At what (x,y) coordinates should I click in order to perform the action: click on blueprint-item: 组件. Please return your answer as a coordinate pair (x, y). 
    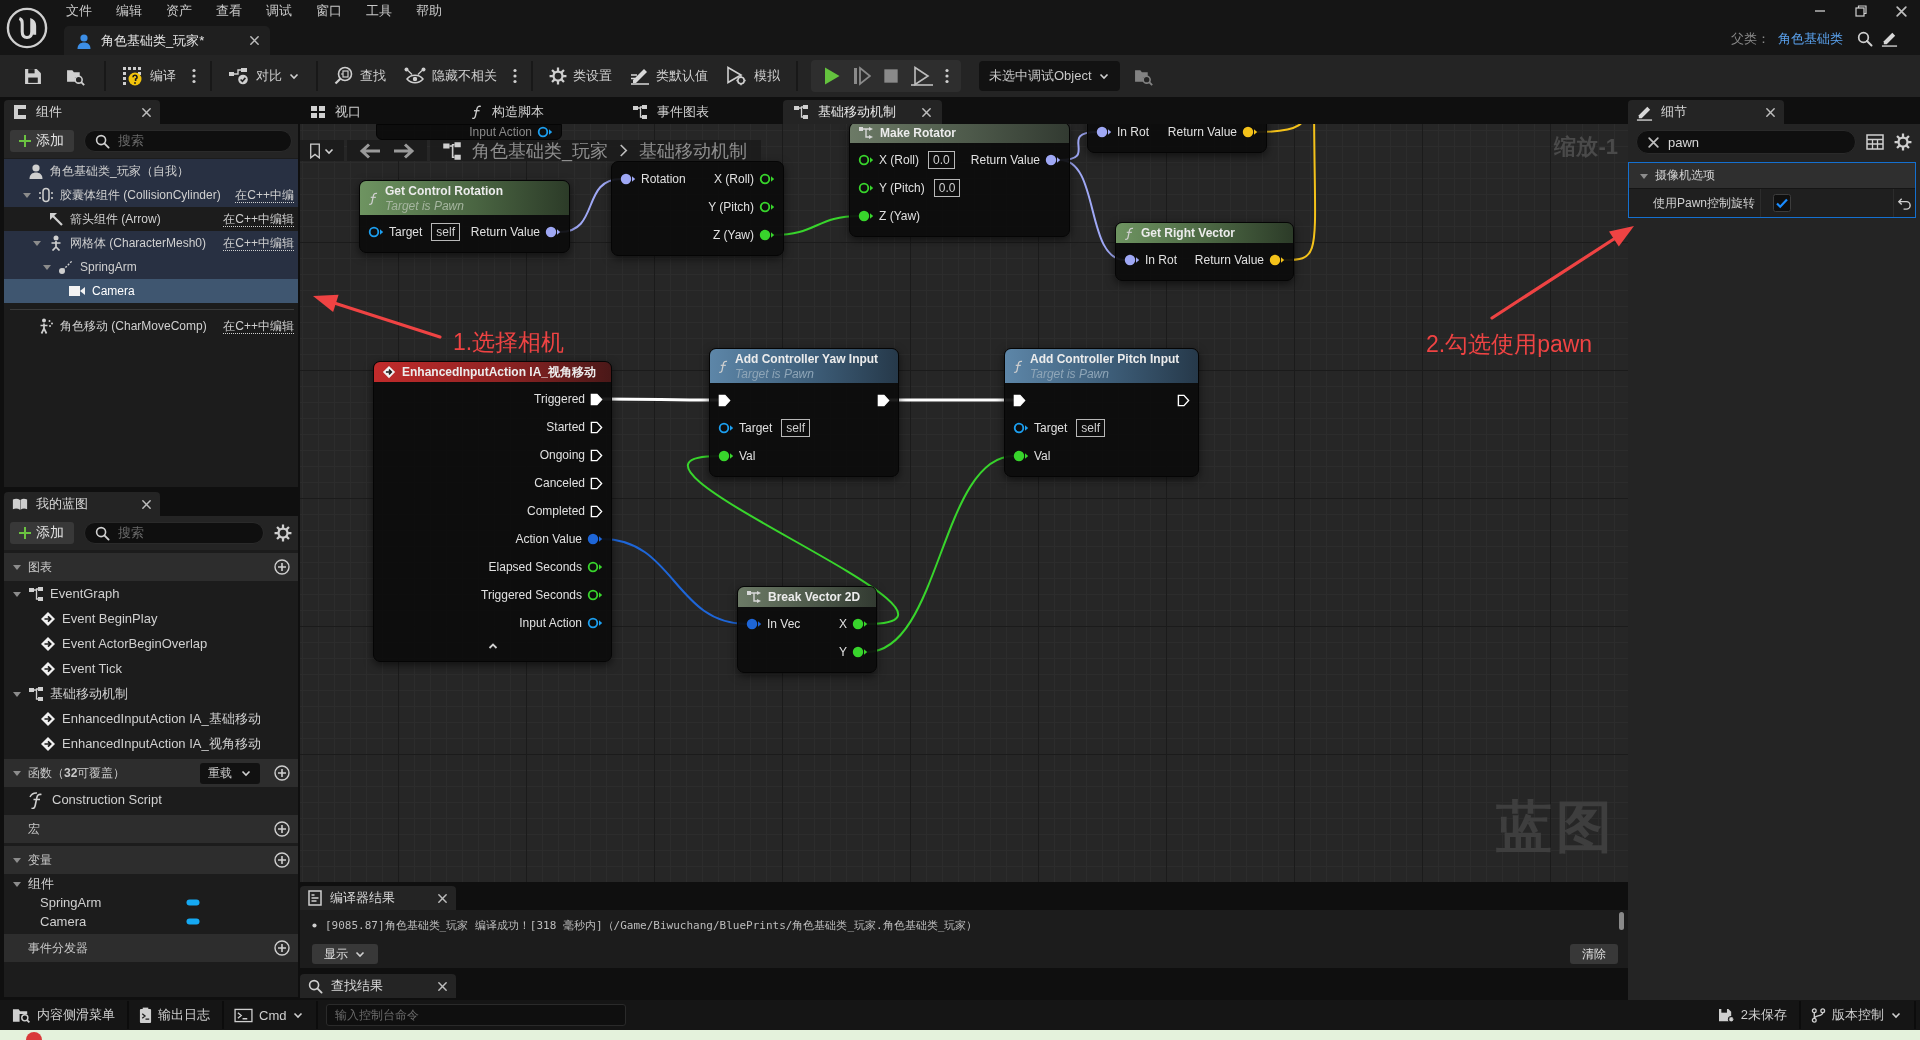
    Looking at the image, I should click on (41, 883).